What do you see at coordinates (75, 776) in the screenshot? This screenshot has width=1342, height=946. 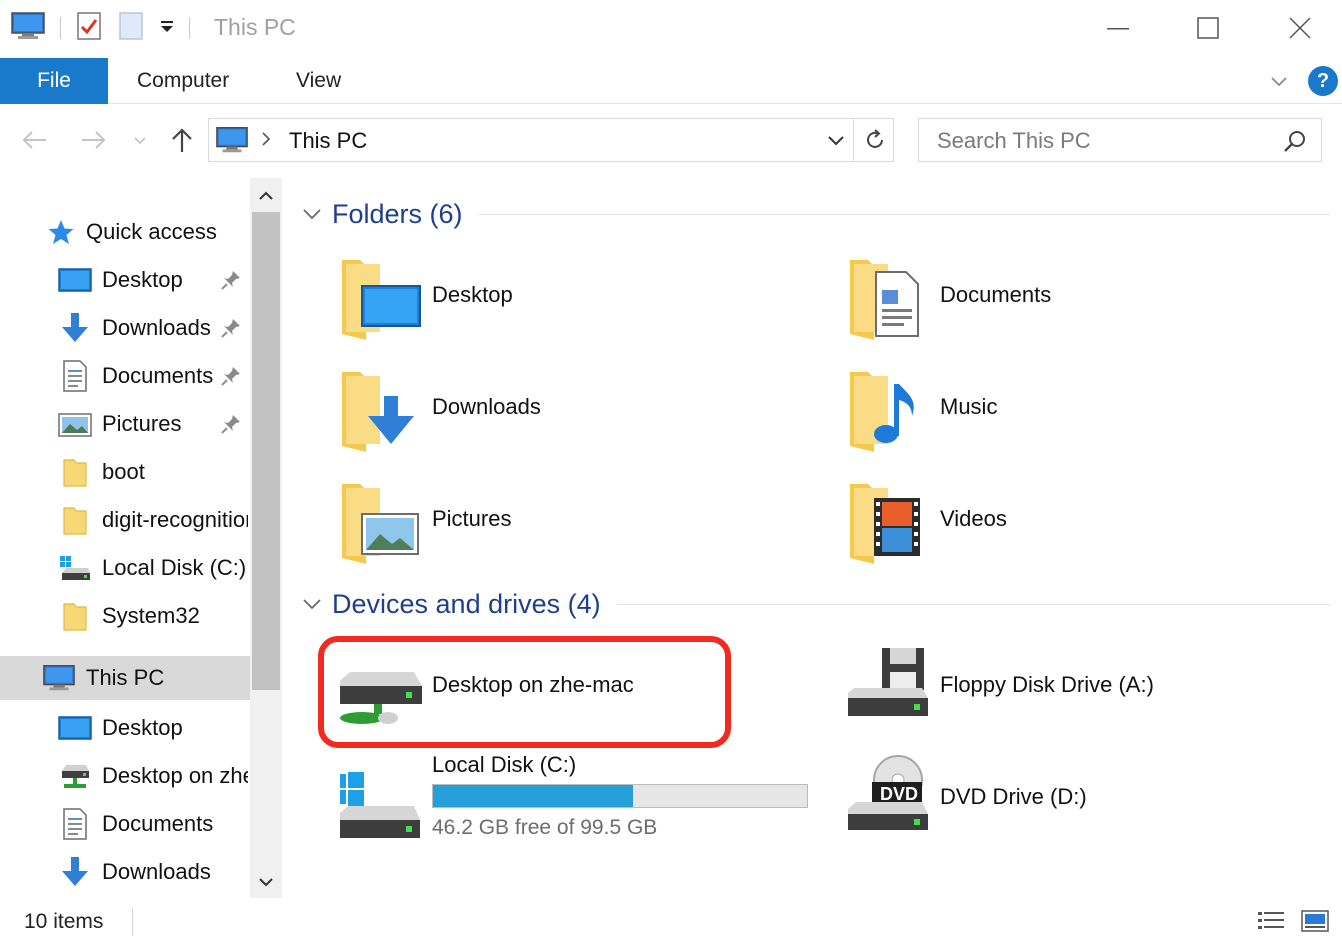 I see `network-drive-icon` at bounding box center [75, 776].